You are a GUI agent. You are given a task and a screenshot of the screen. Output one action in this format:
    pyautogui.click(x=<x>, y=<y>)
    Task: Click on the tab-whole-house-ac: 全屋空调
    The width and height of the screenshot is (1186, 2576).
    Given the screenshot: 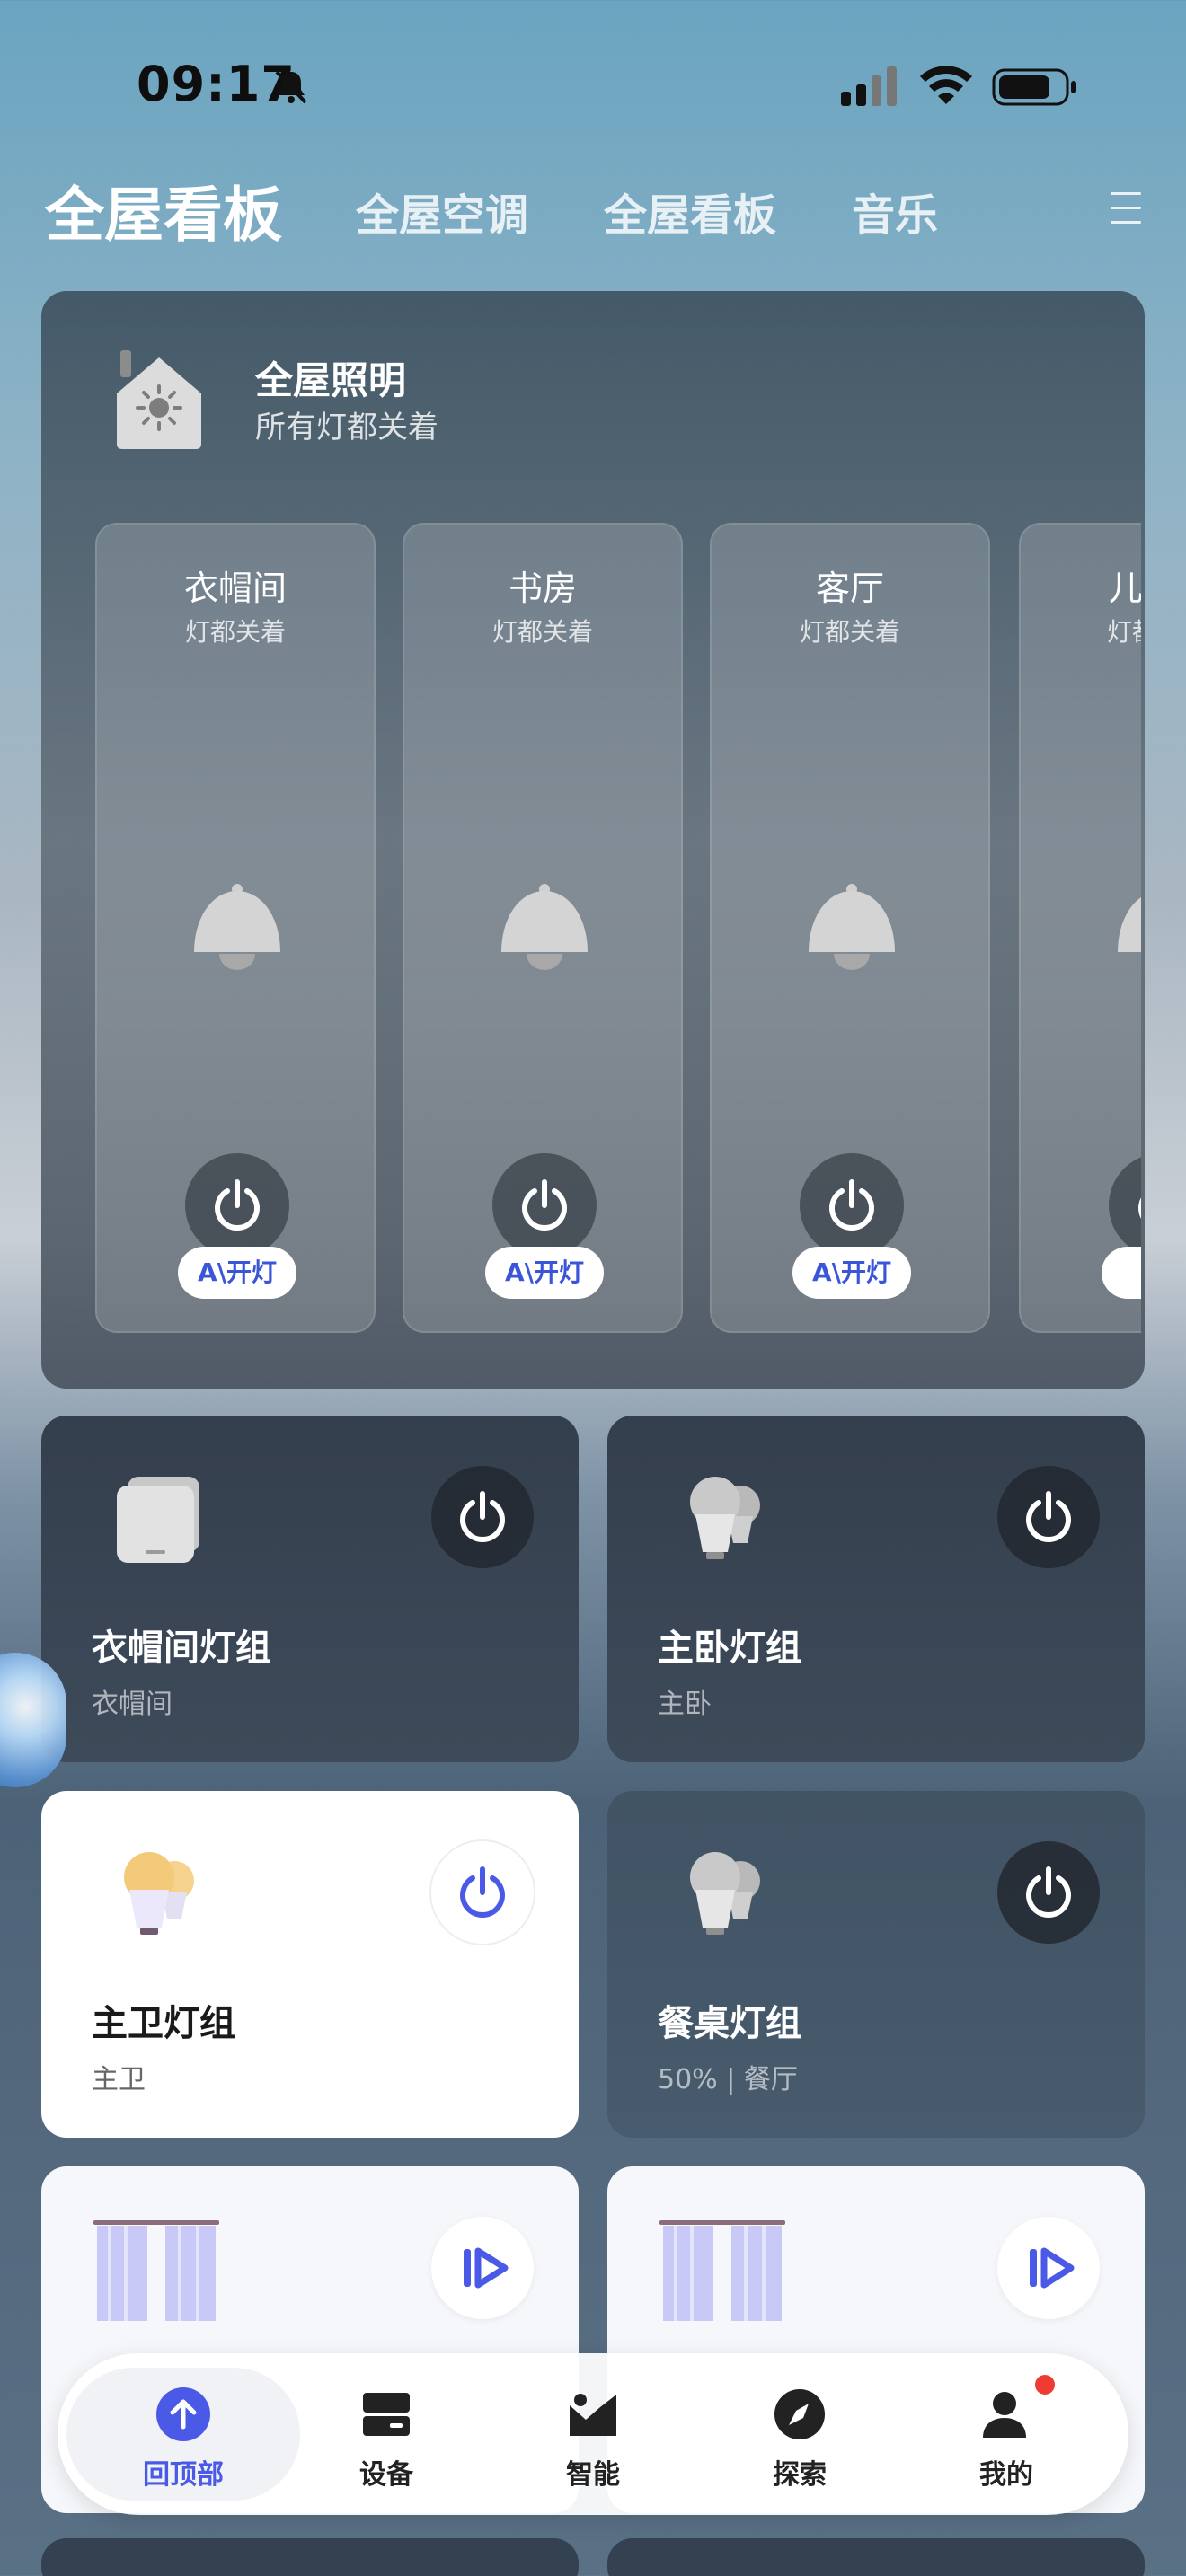 What is the action you would take?
    pyautogui.click(x=442, y=211)
    